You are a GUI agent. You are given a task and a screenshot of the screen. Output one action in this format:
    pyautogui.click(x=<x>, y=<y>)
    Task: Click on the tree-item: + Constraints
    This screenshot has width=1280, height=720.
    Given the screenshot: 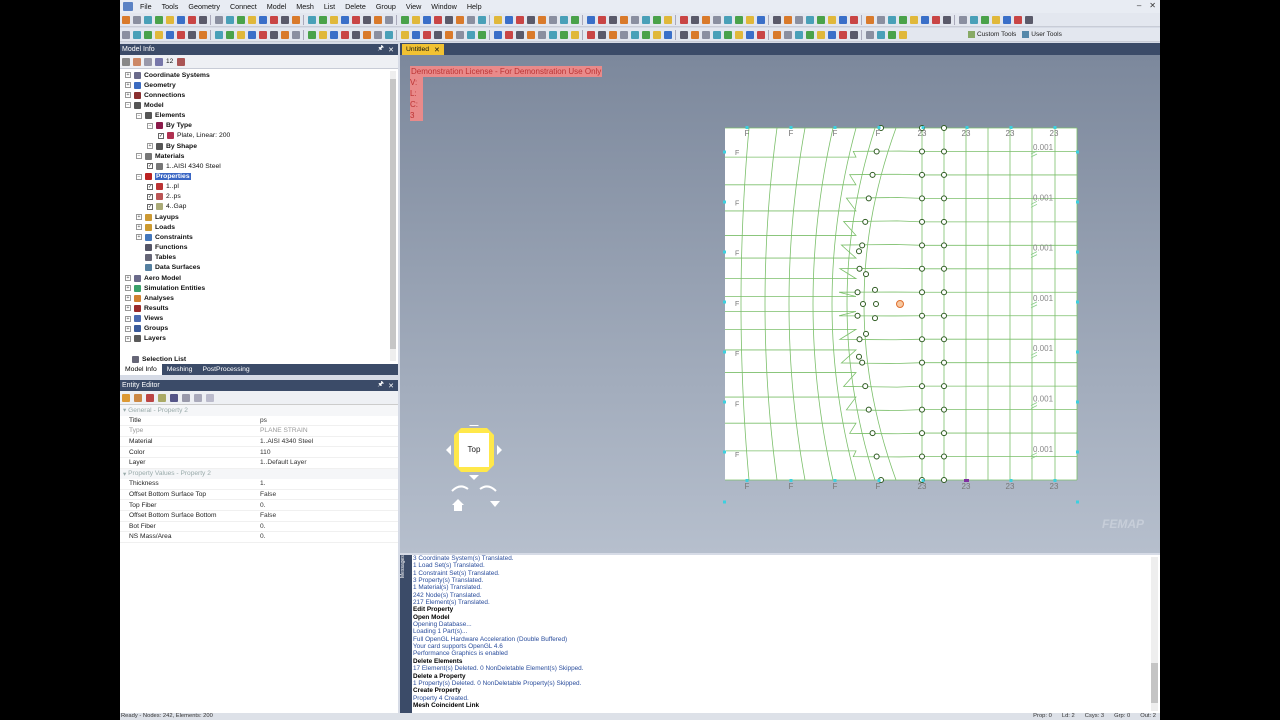 What is the action you would take?
    pyautogui.click(x=164, y=237)
    